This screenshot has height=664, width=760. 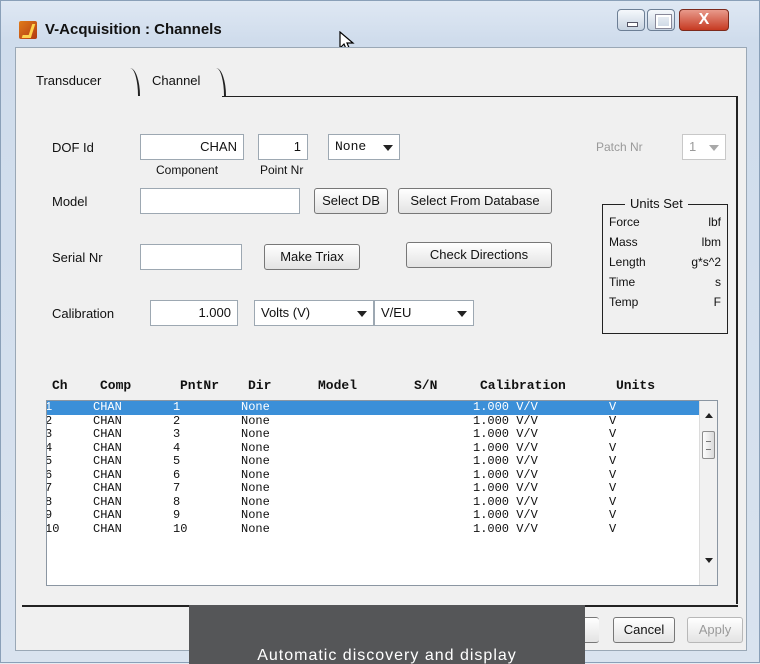 What do you see at coordinates (200, 385) in the screenshot?
I see `header-pntnr: PntNr` at bounding box center [200, 385].